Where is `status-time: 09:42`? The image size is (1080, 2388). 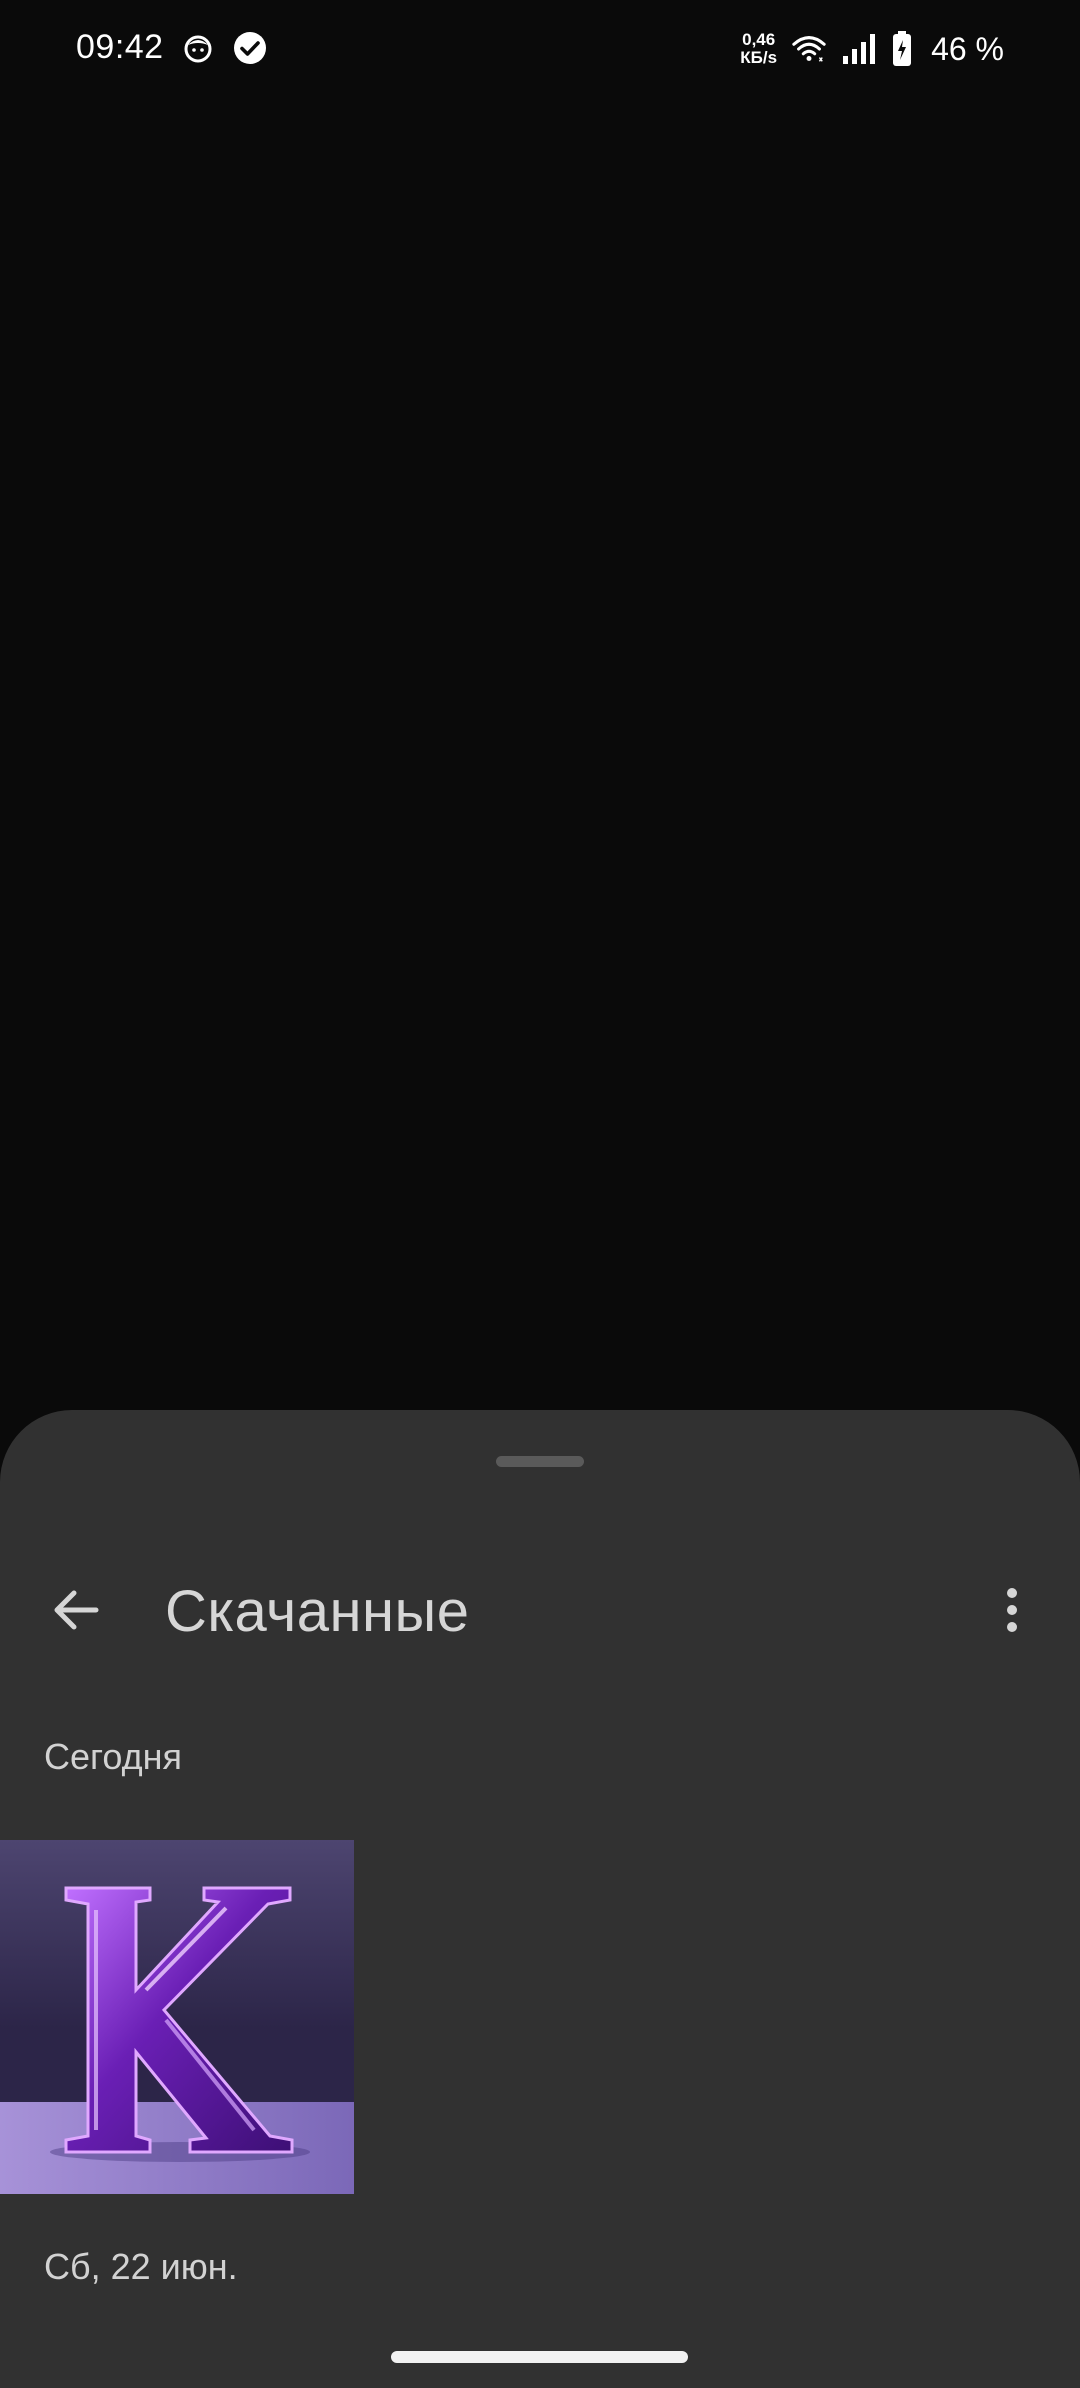 status-time: 09:42 is located at coordinates (120, 47).